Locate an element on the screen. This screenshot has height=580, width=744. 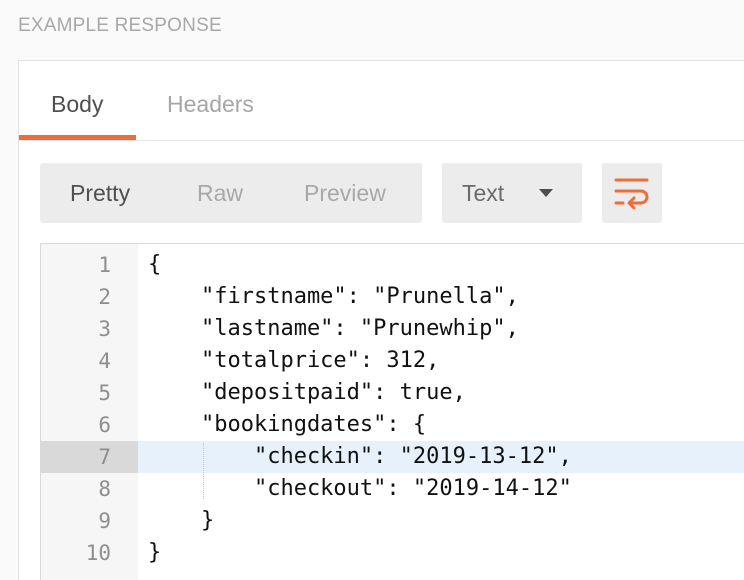
raw-button: Raw is located at coordinates (220, 193).